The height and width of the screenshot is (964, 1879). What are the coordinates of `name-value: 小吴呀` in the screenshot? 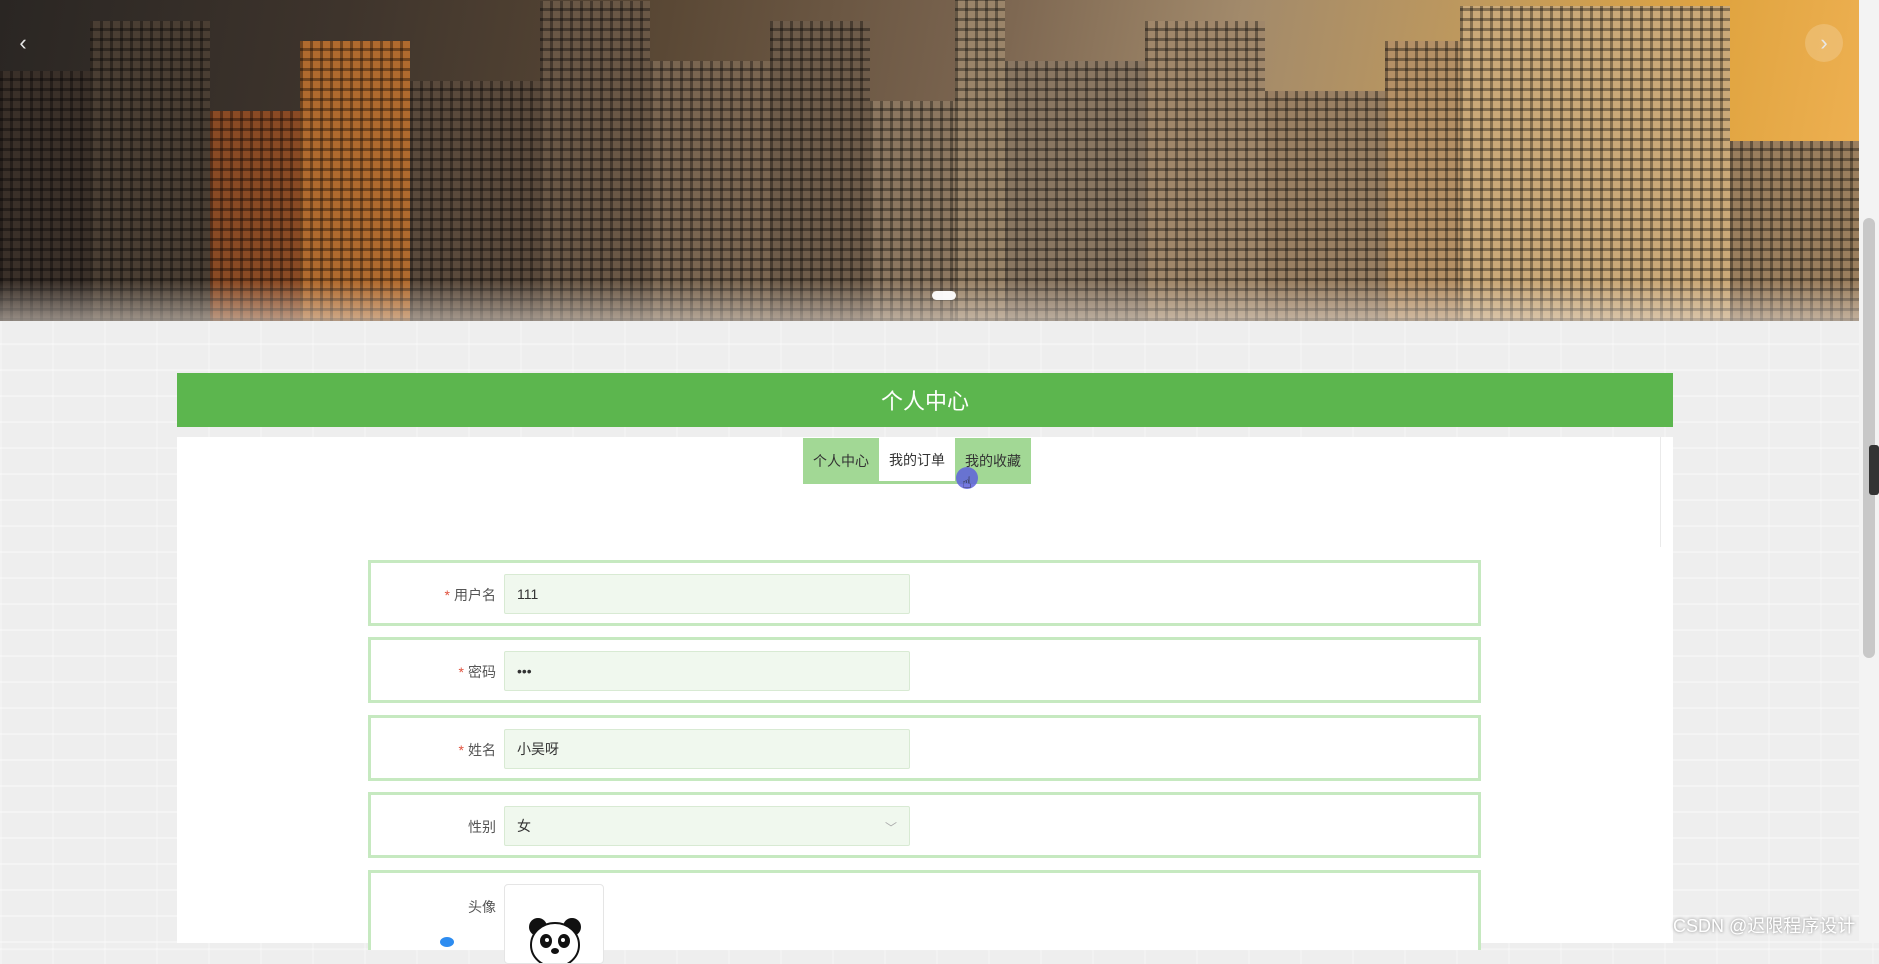 It's located at (538, 749).